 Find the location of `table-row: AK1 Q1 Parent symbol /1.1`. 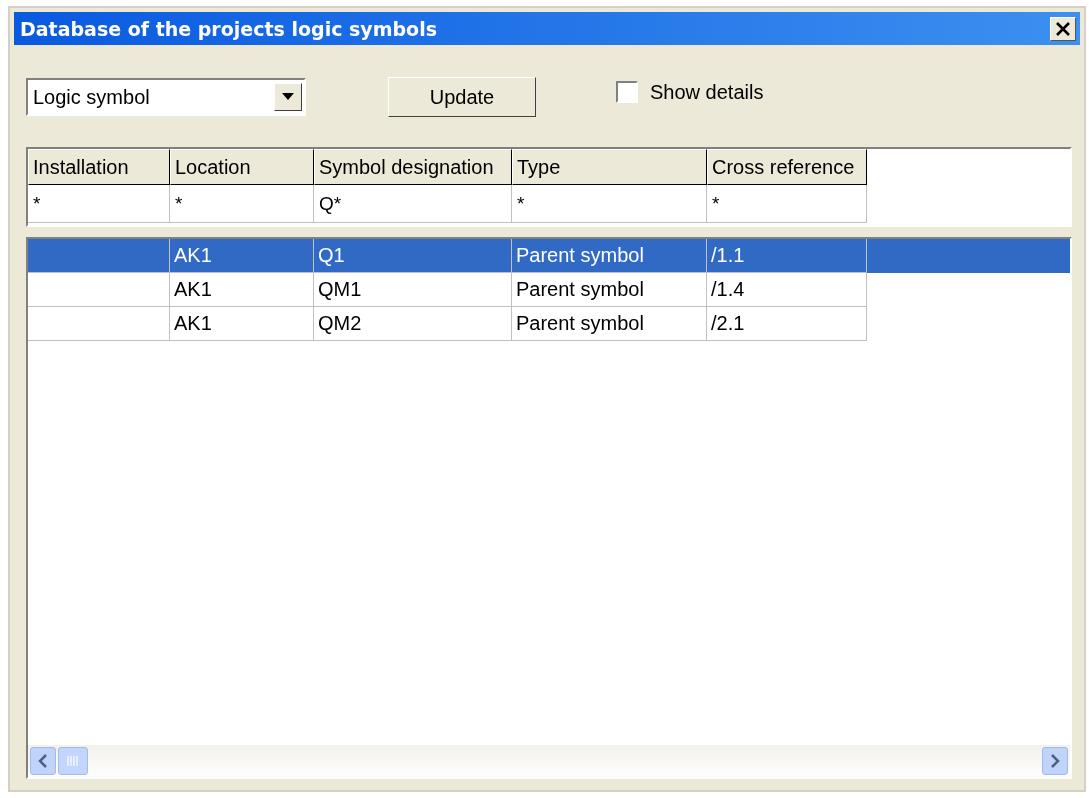

table-row: AK1 Q1 Parent symbol /1.1 is located at coordinates (549, 256).